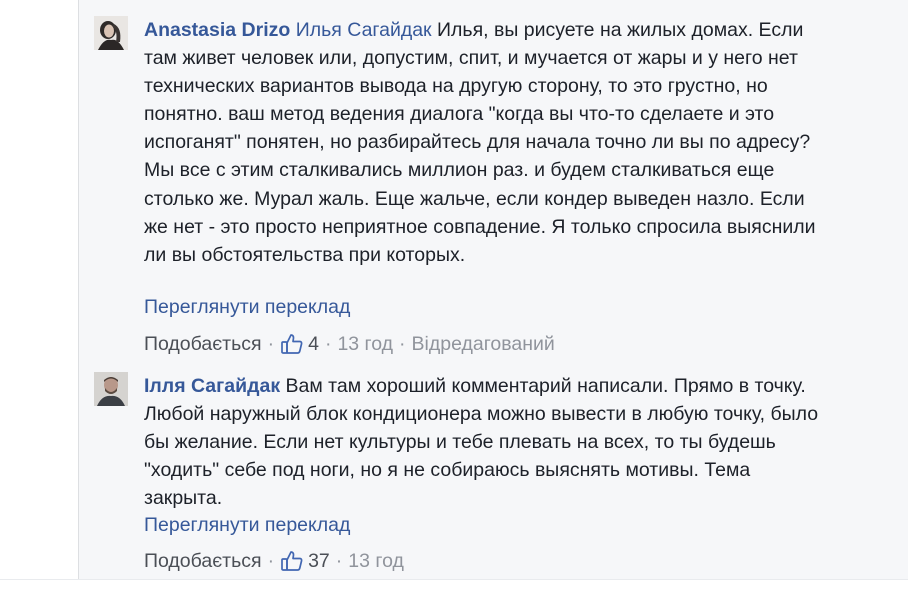  I want to click on comment-actions: Подобається · 37 · 13 год, so click(274, 561).